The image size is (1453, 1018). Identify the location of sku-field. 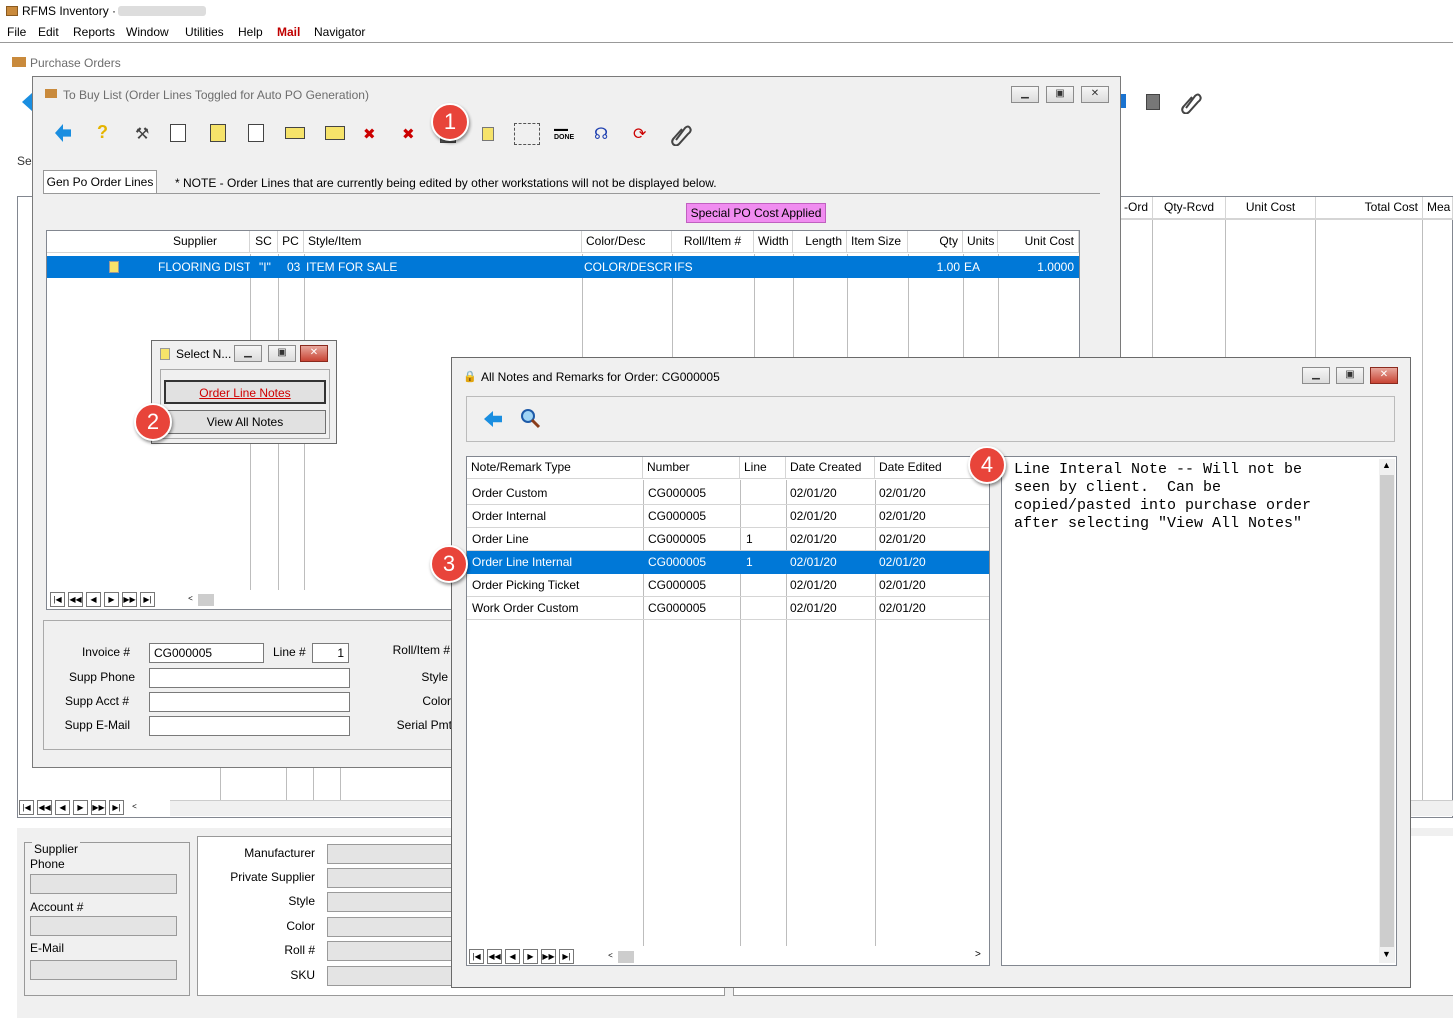
(392, 976).